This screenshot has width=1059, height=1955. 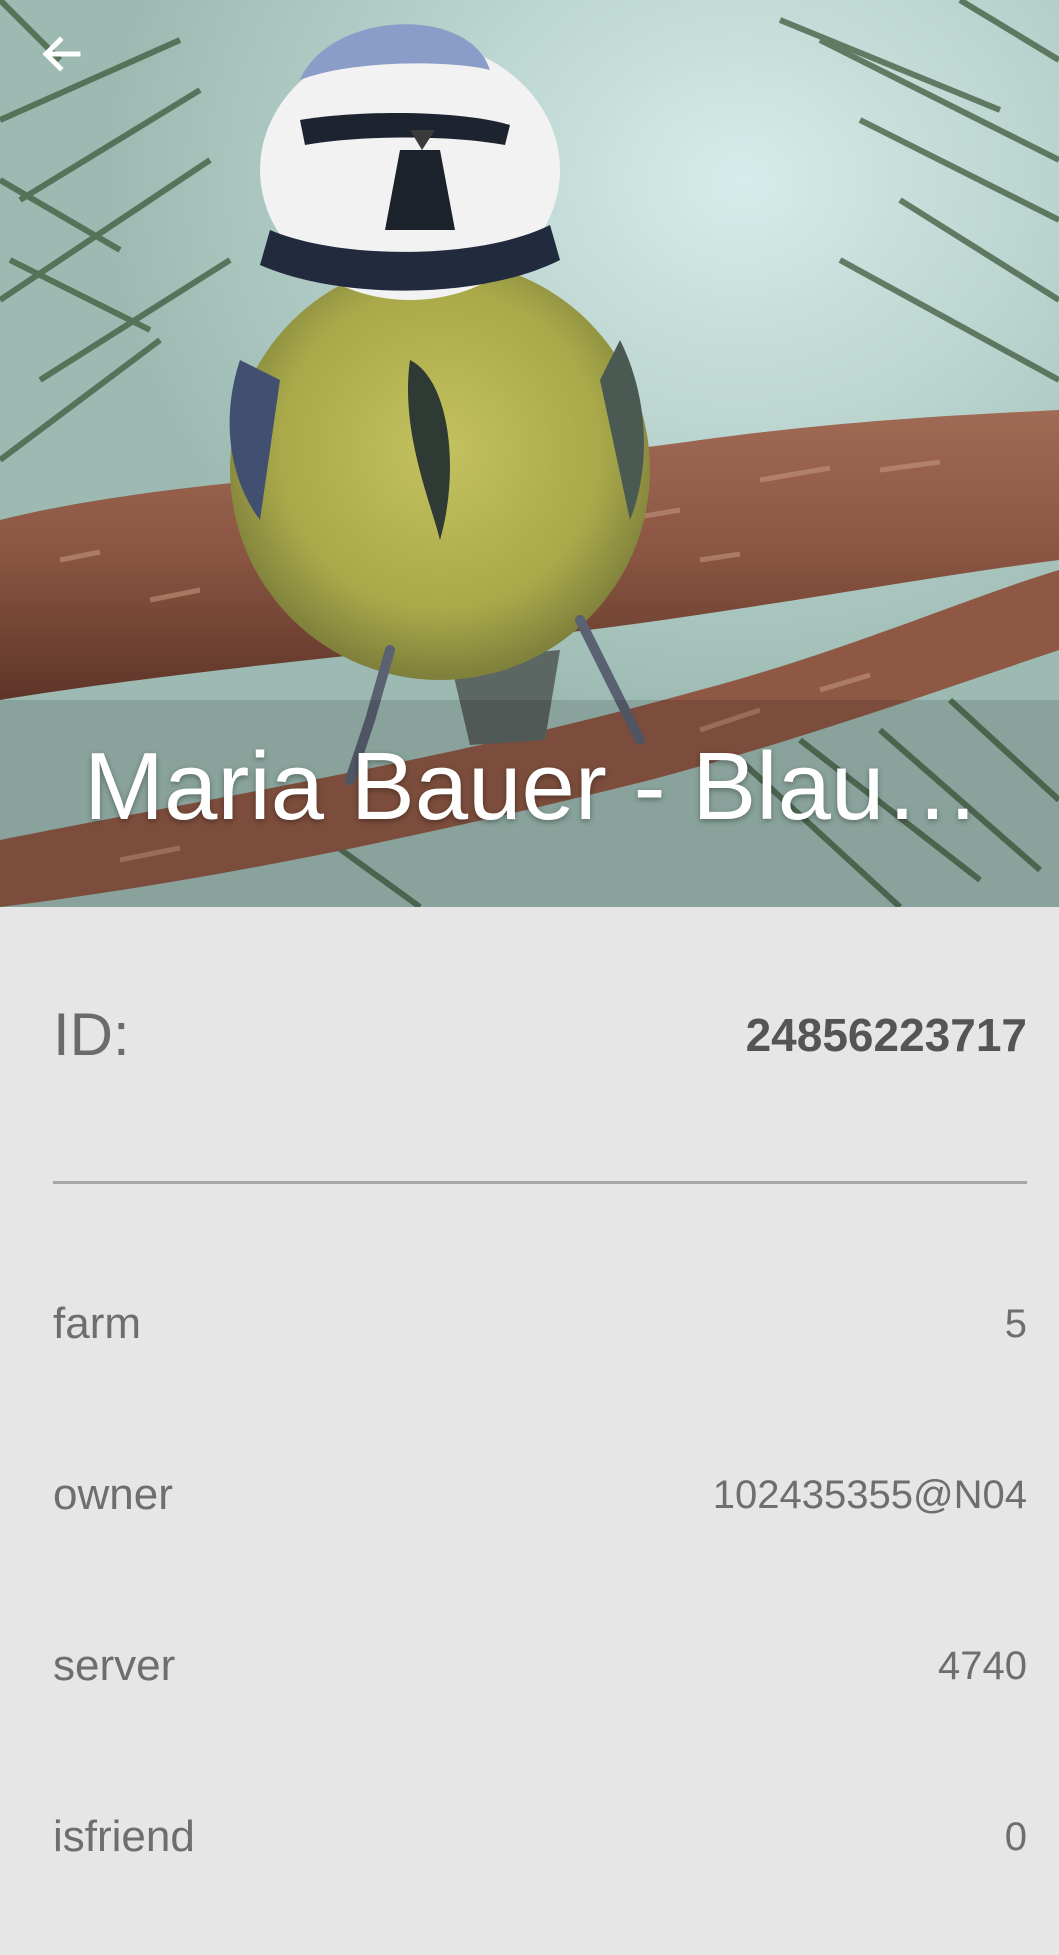 I want to click on property-label: owner, so click(x=113, y=1494).